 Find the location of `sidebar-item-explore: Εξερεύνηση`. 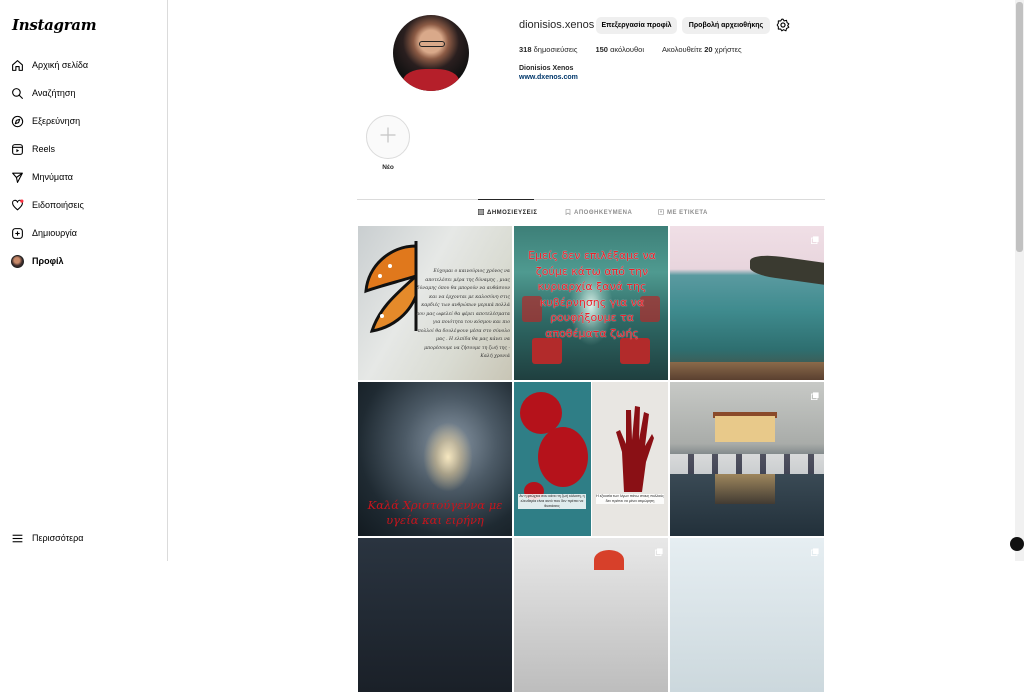

sidebar-item-explore: Εξερεύνηση is located at coordinates (85, 121).